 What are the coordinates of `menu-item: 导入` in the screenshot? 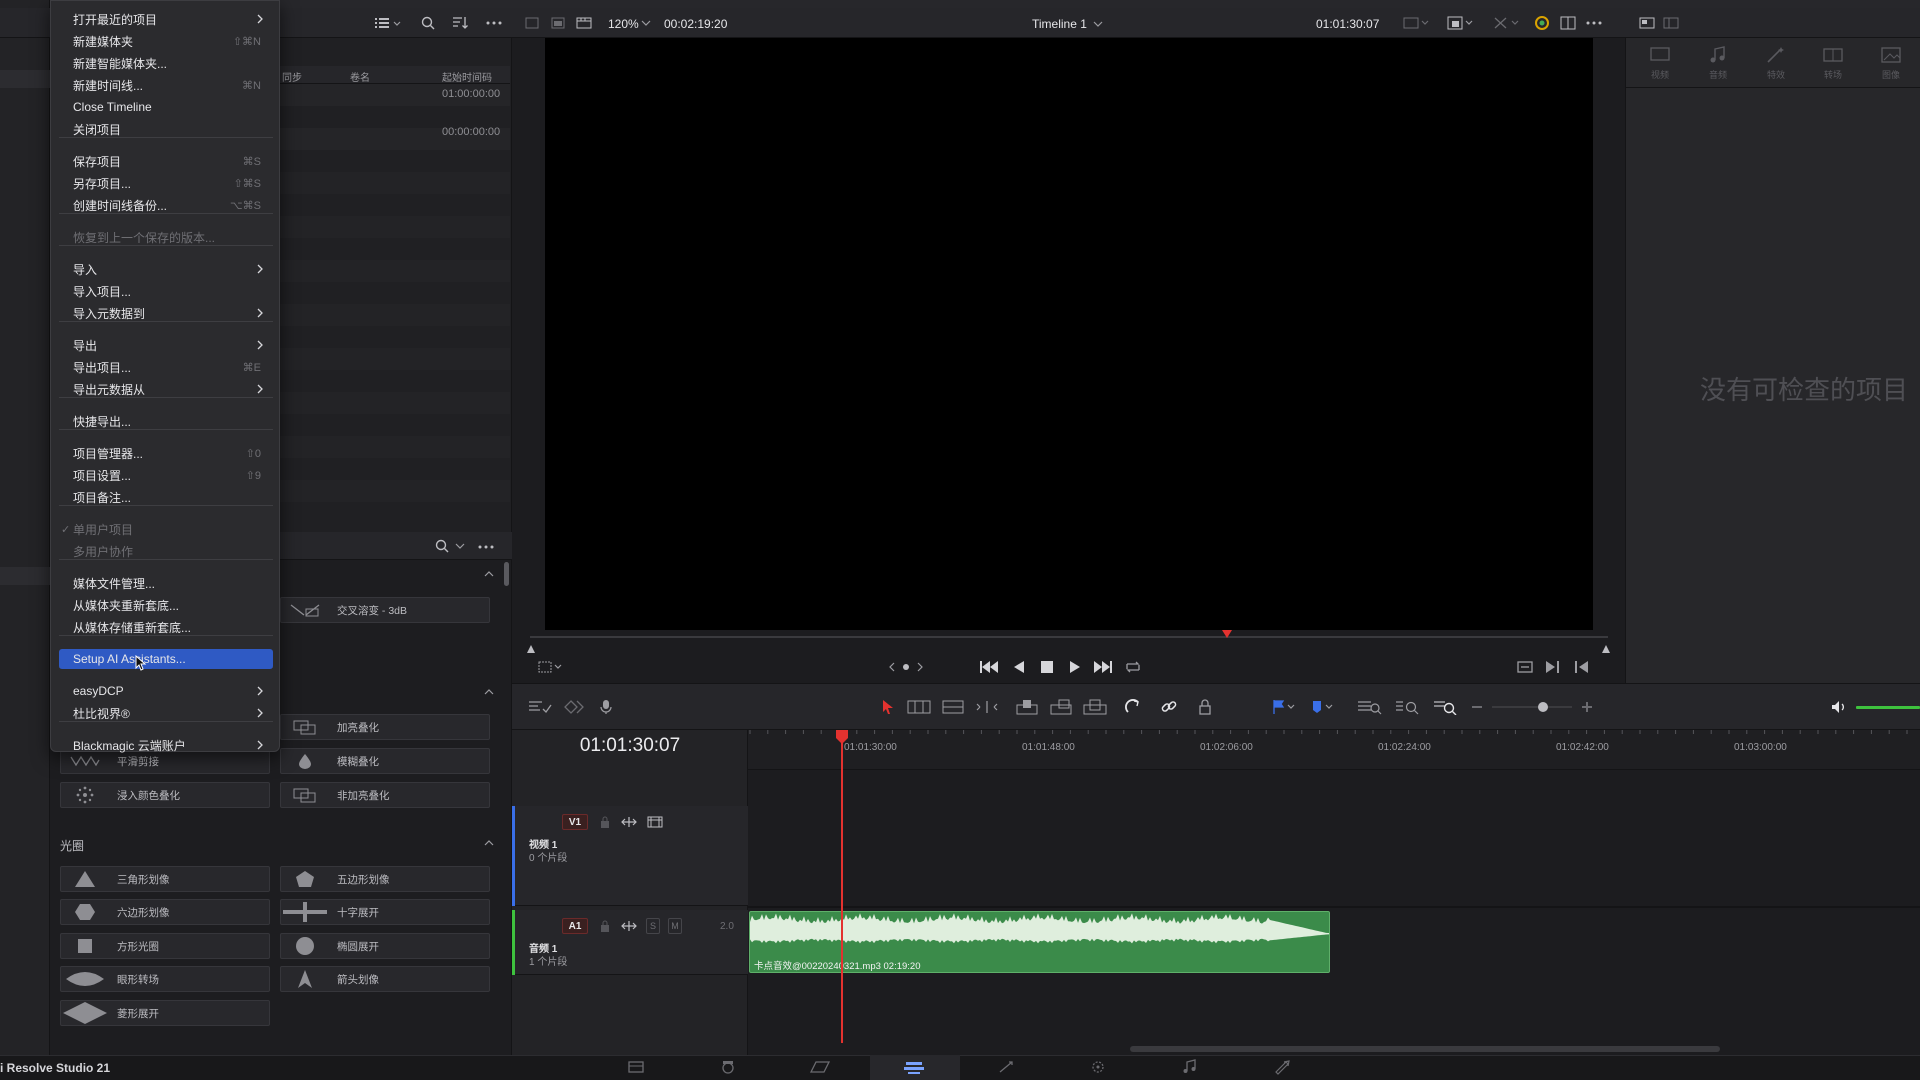 It's located at (166, 269).